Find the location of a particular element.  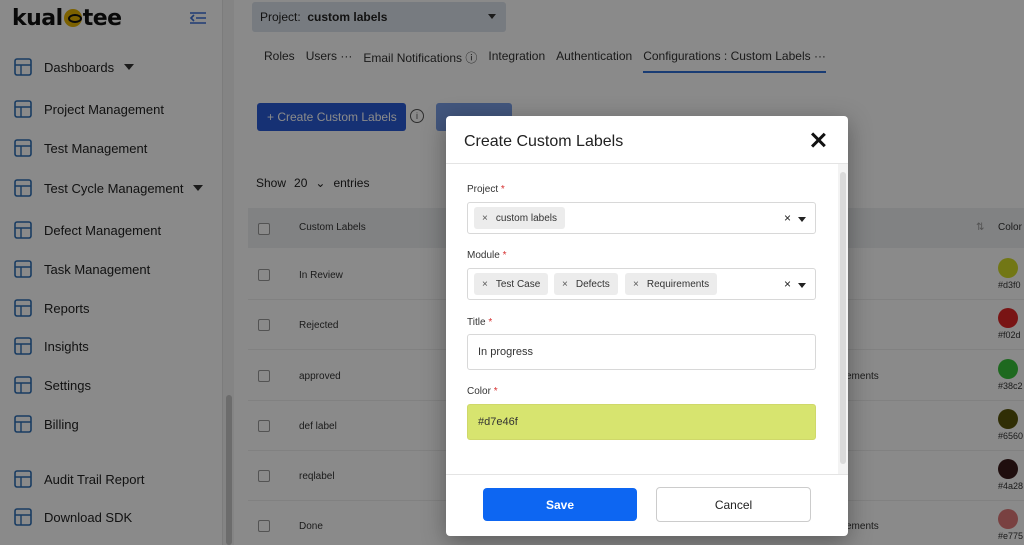

title-input: In progress is located at coordinates (641, 352).